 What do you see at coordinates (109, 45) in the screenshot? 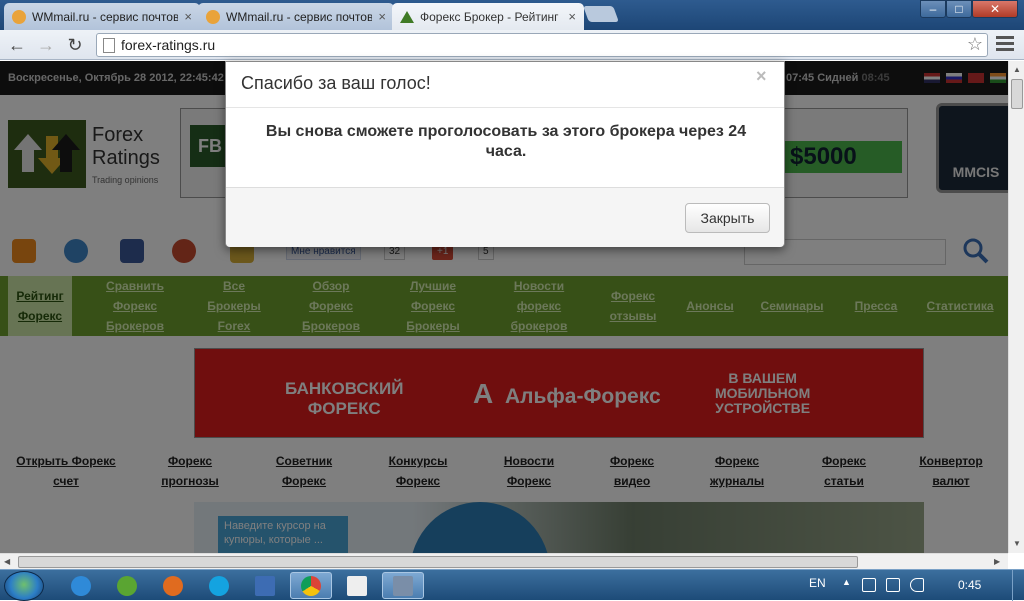
I see `page-icon` at bounding box center [109, 45].